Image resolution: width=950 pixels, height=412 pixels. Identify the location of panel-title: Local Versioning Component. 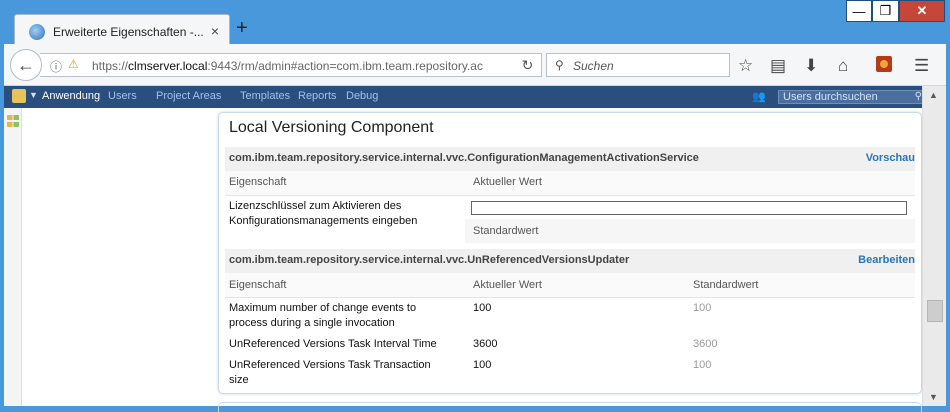
(331, 127).